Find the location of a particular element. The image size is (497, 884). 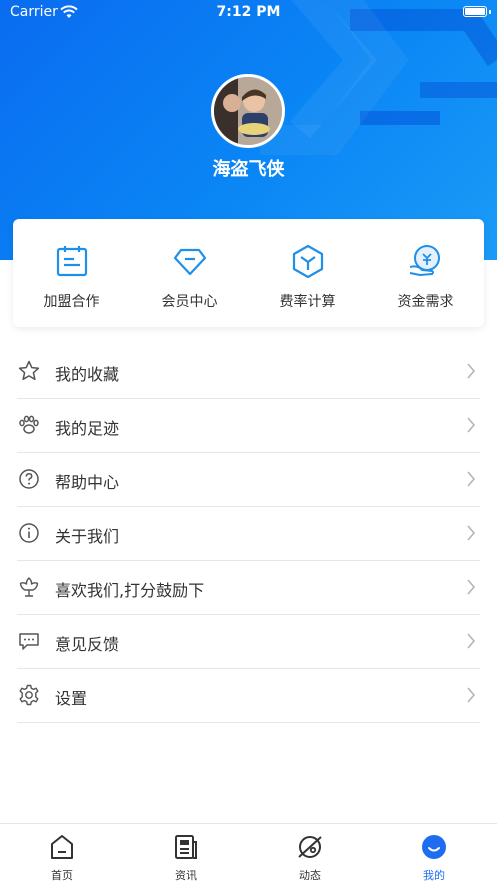

question-icon is located at coordinates (29, 479).